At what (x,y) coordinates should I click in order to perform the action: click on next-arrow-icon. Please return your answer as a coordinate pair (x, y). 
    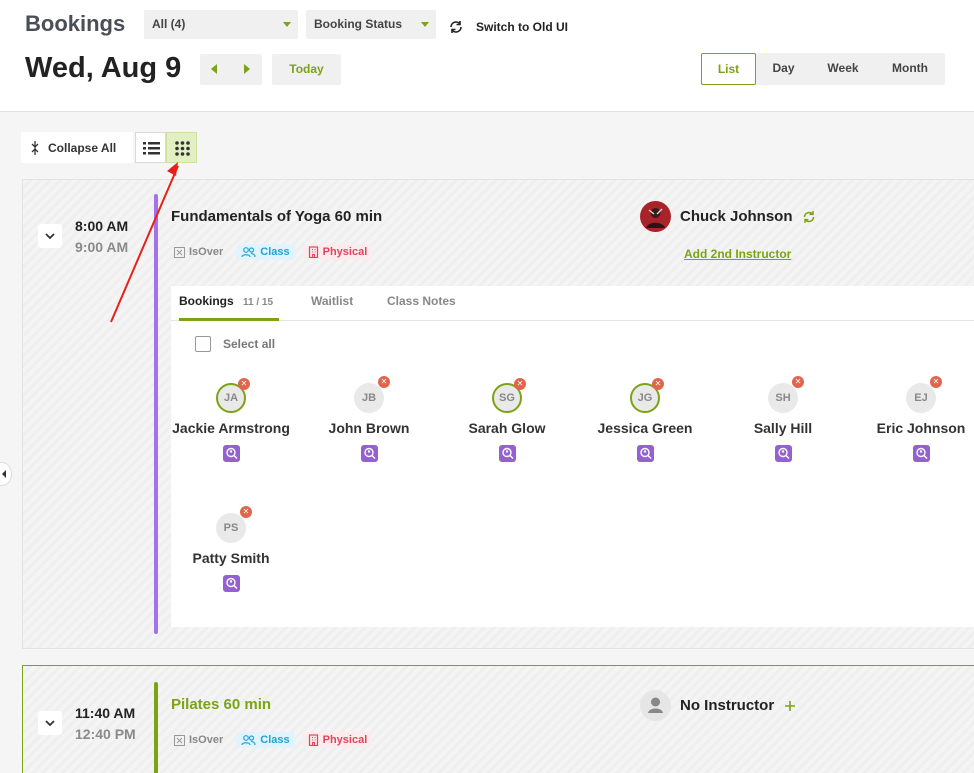
    Looking at the image, I should click on (247, 69).